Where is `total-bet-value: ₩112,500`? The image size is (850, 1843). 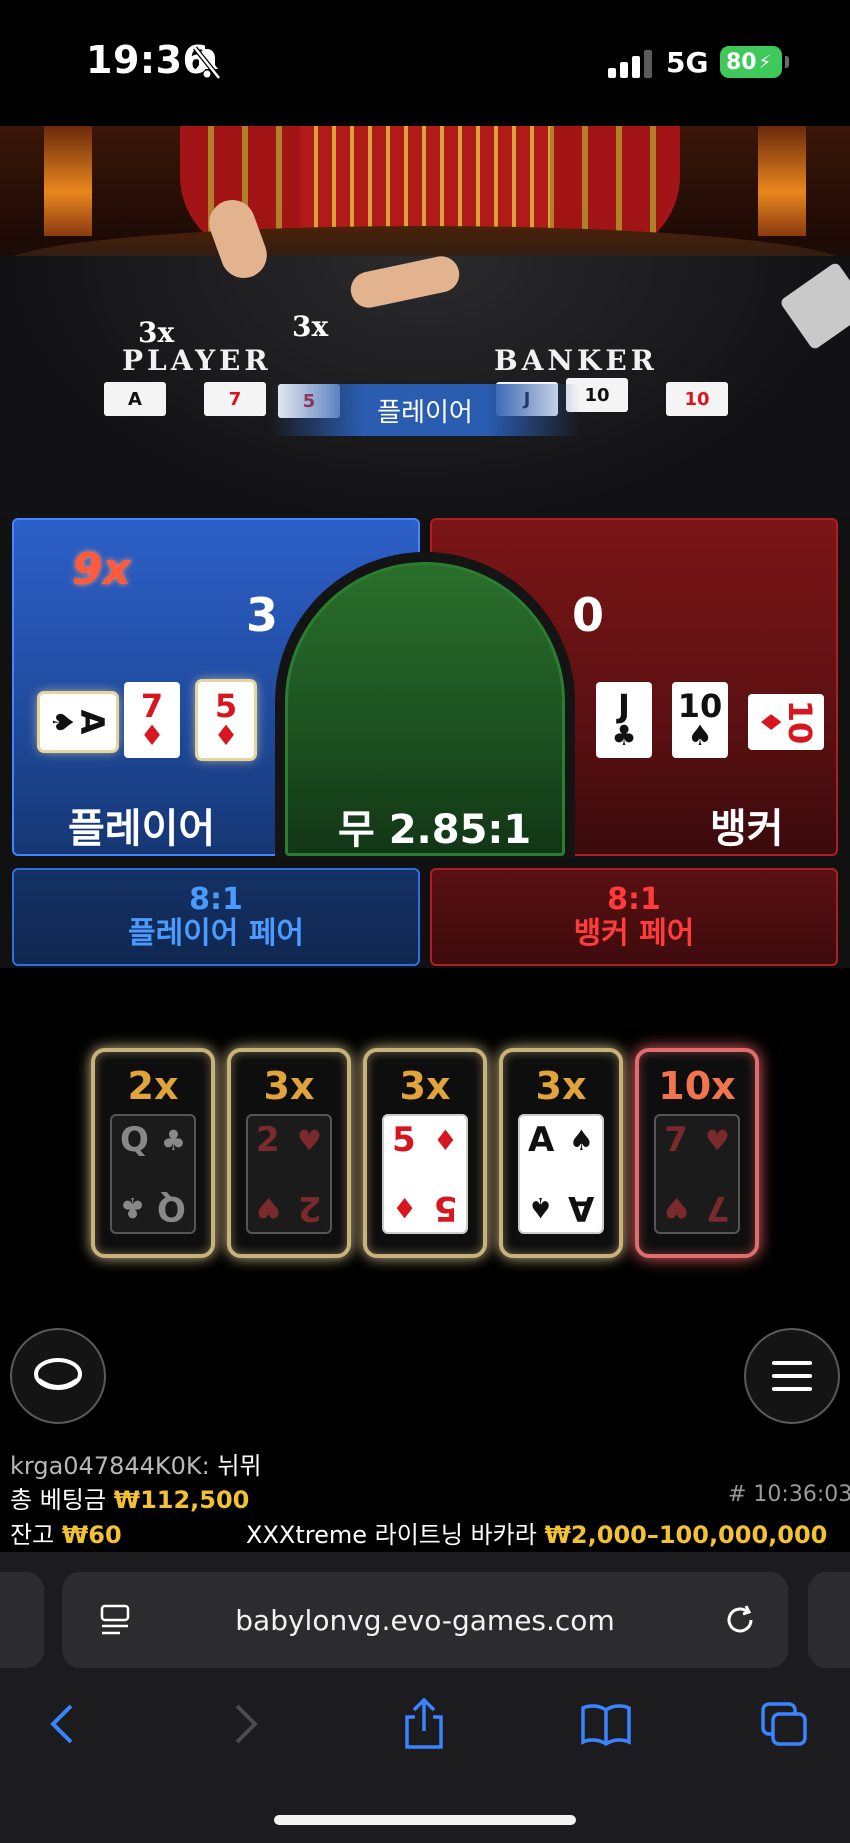 total-bet-value: ₩112,500 is located at coordinates (181, 1500).